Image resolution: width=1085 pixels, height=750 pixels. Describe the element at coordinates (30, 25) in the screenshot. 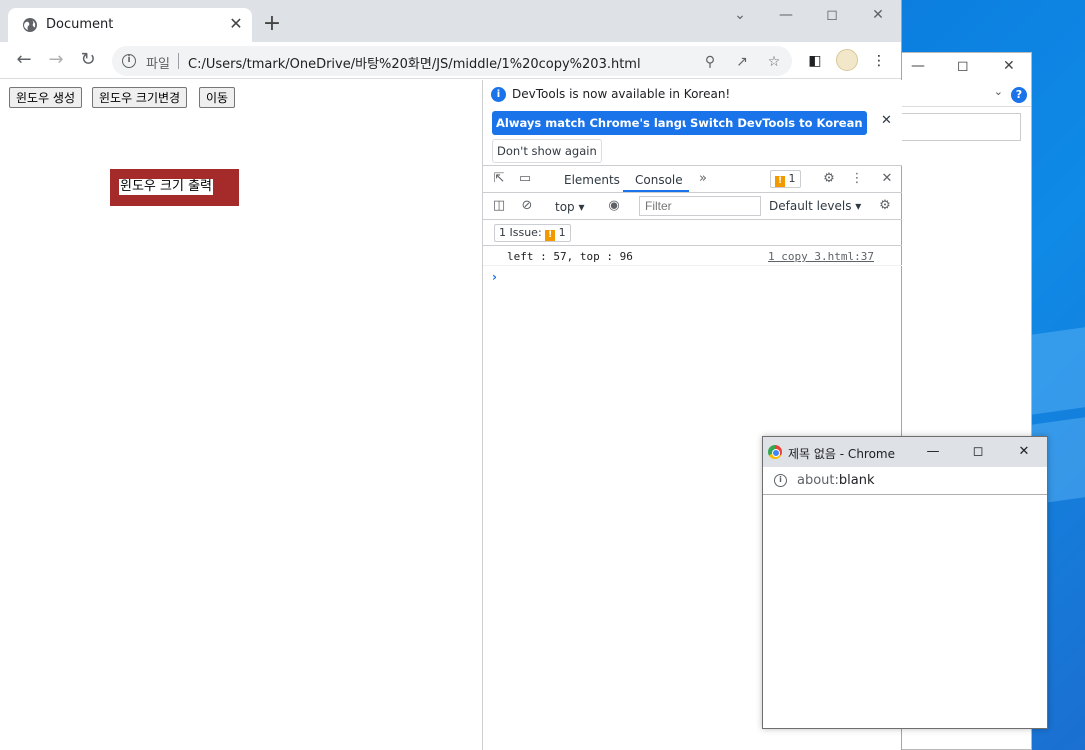

I see `globe-icon` at that location.